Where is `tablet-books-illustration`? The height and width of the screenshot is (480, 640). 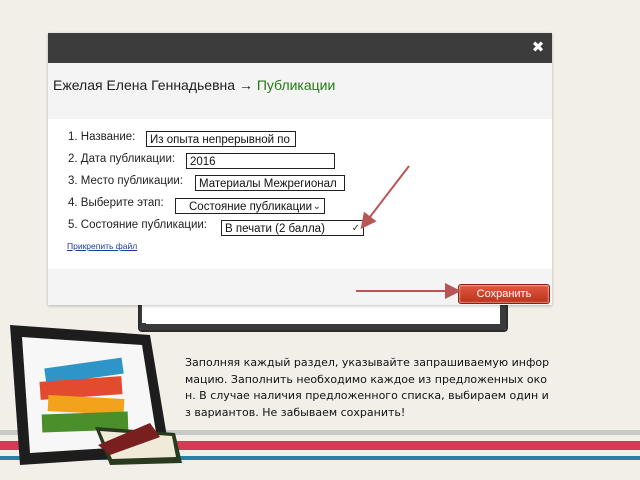 tablet-books-illustration is located at coordinates (96, 395).